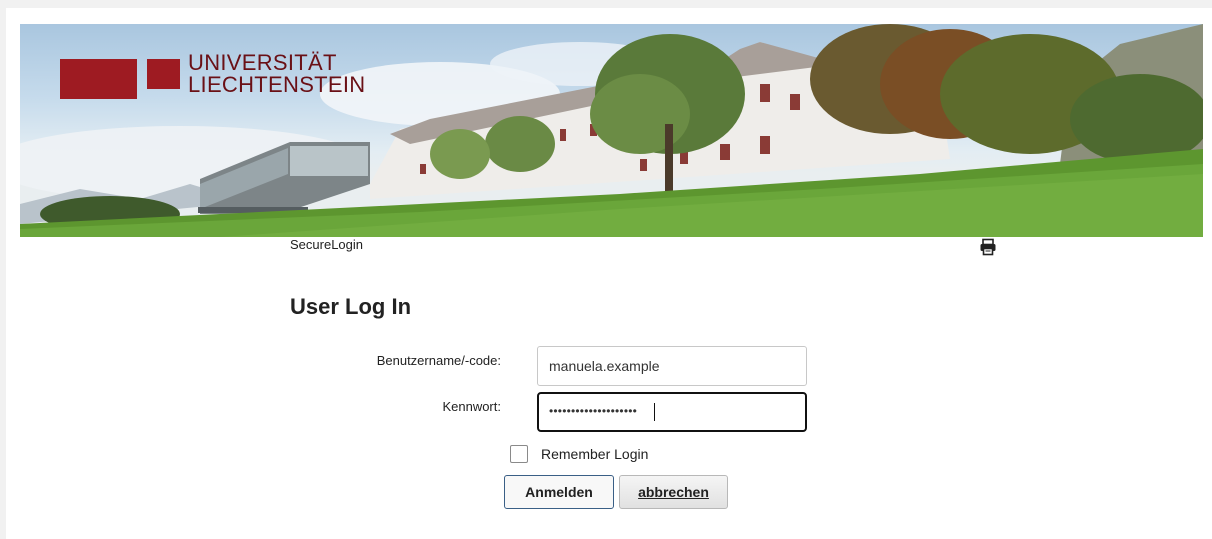 The width and height of the screenshot is (1212, 539). What do you see at coordinates (438, 360) in the screenshot?
I see `username-label: Benutzername/-code:` at bounding box center [438, 360].